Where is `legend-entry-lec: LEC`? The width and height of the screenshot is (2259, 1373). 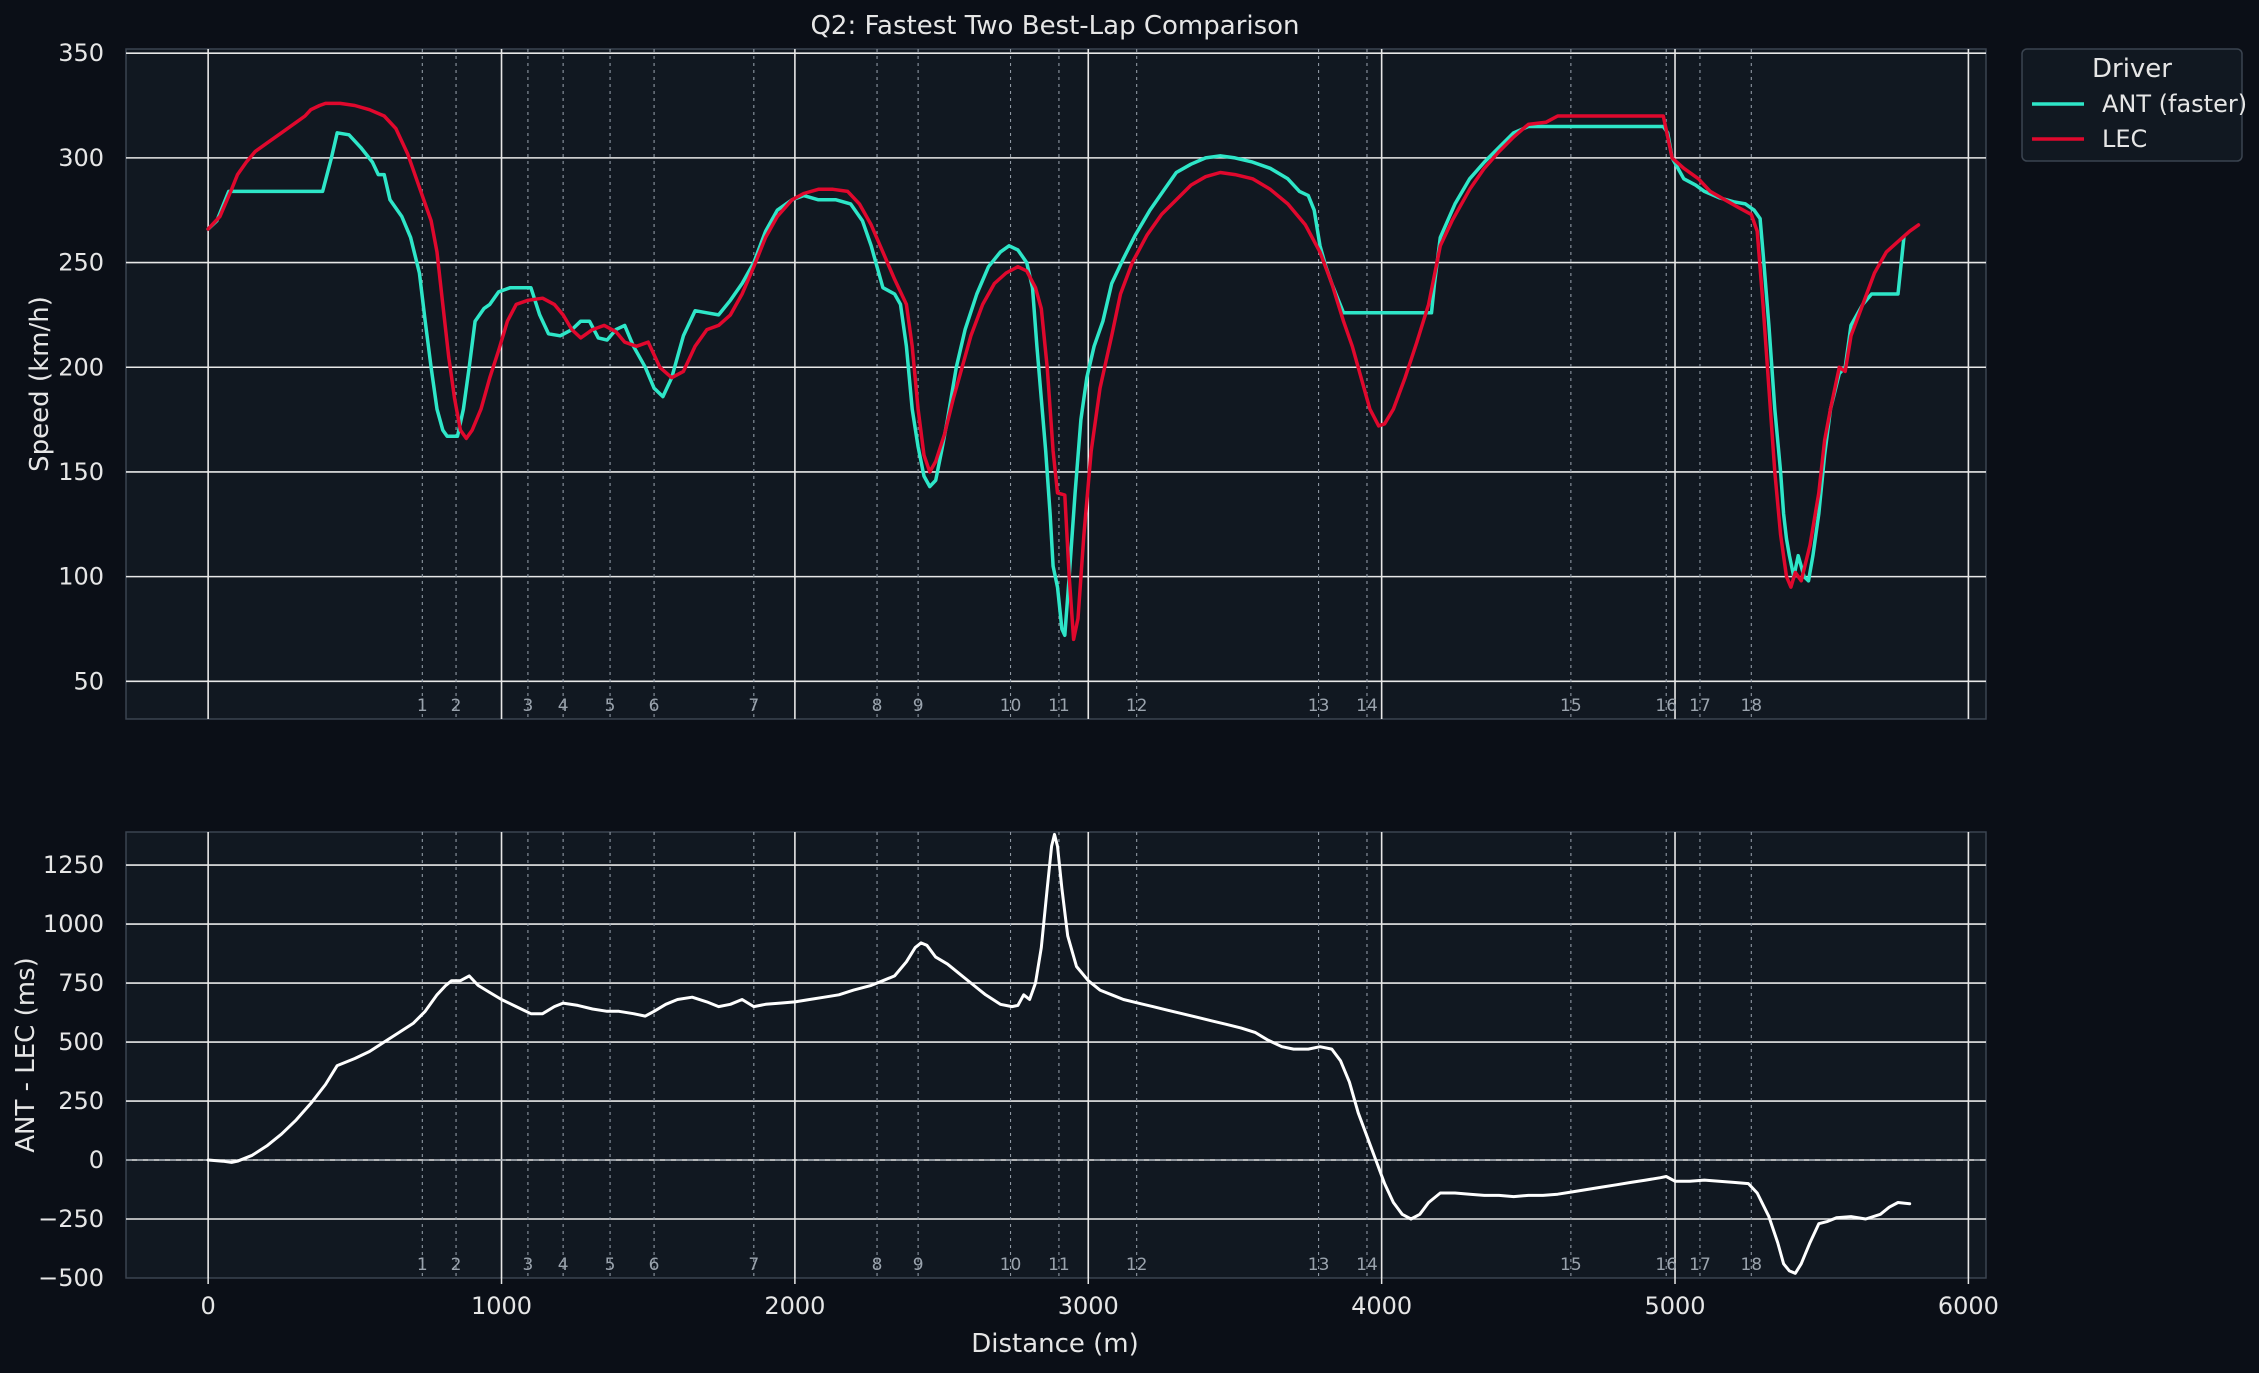
legend-entry-lec: LEC is located at coordinates (2124, 139).